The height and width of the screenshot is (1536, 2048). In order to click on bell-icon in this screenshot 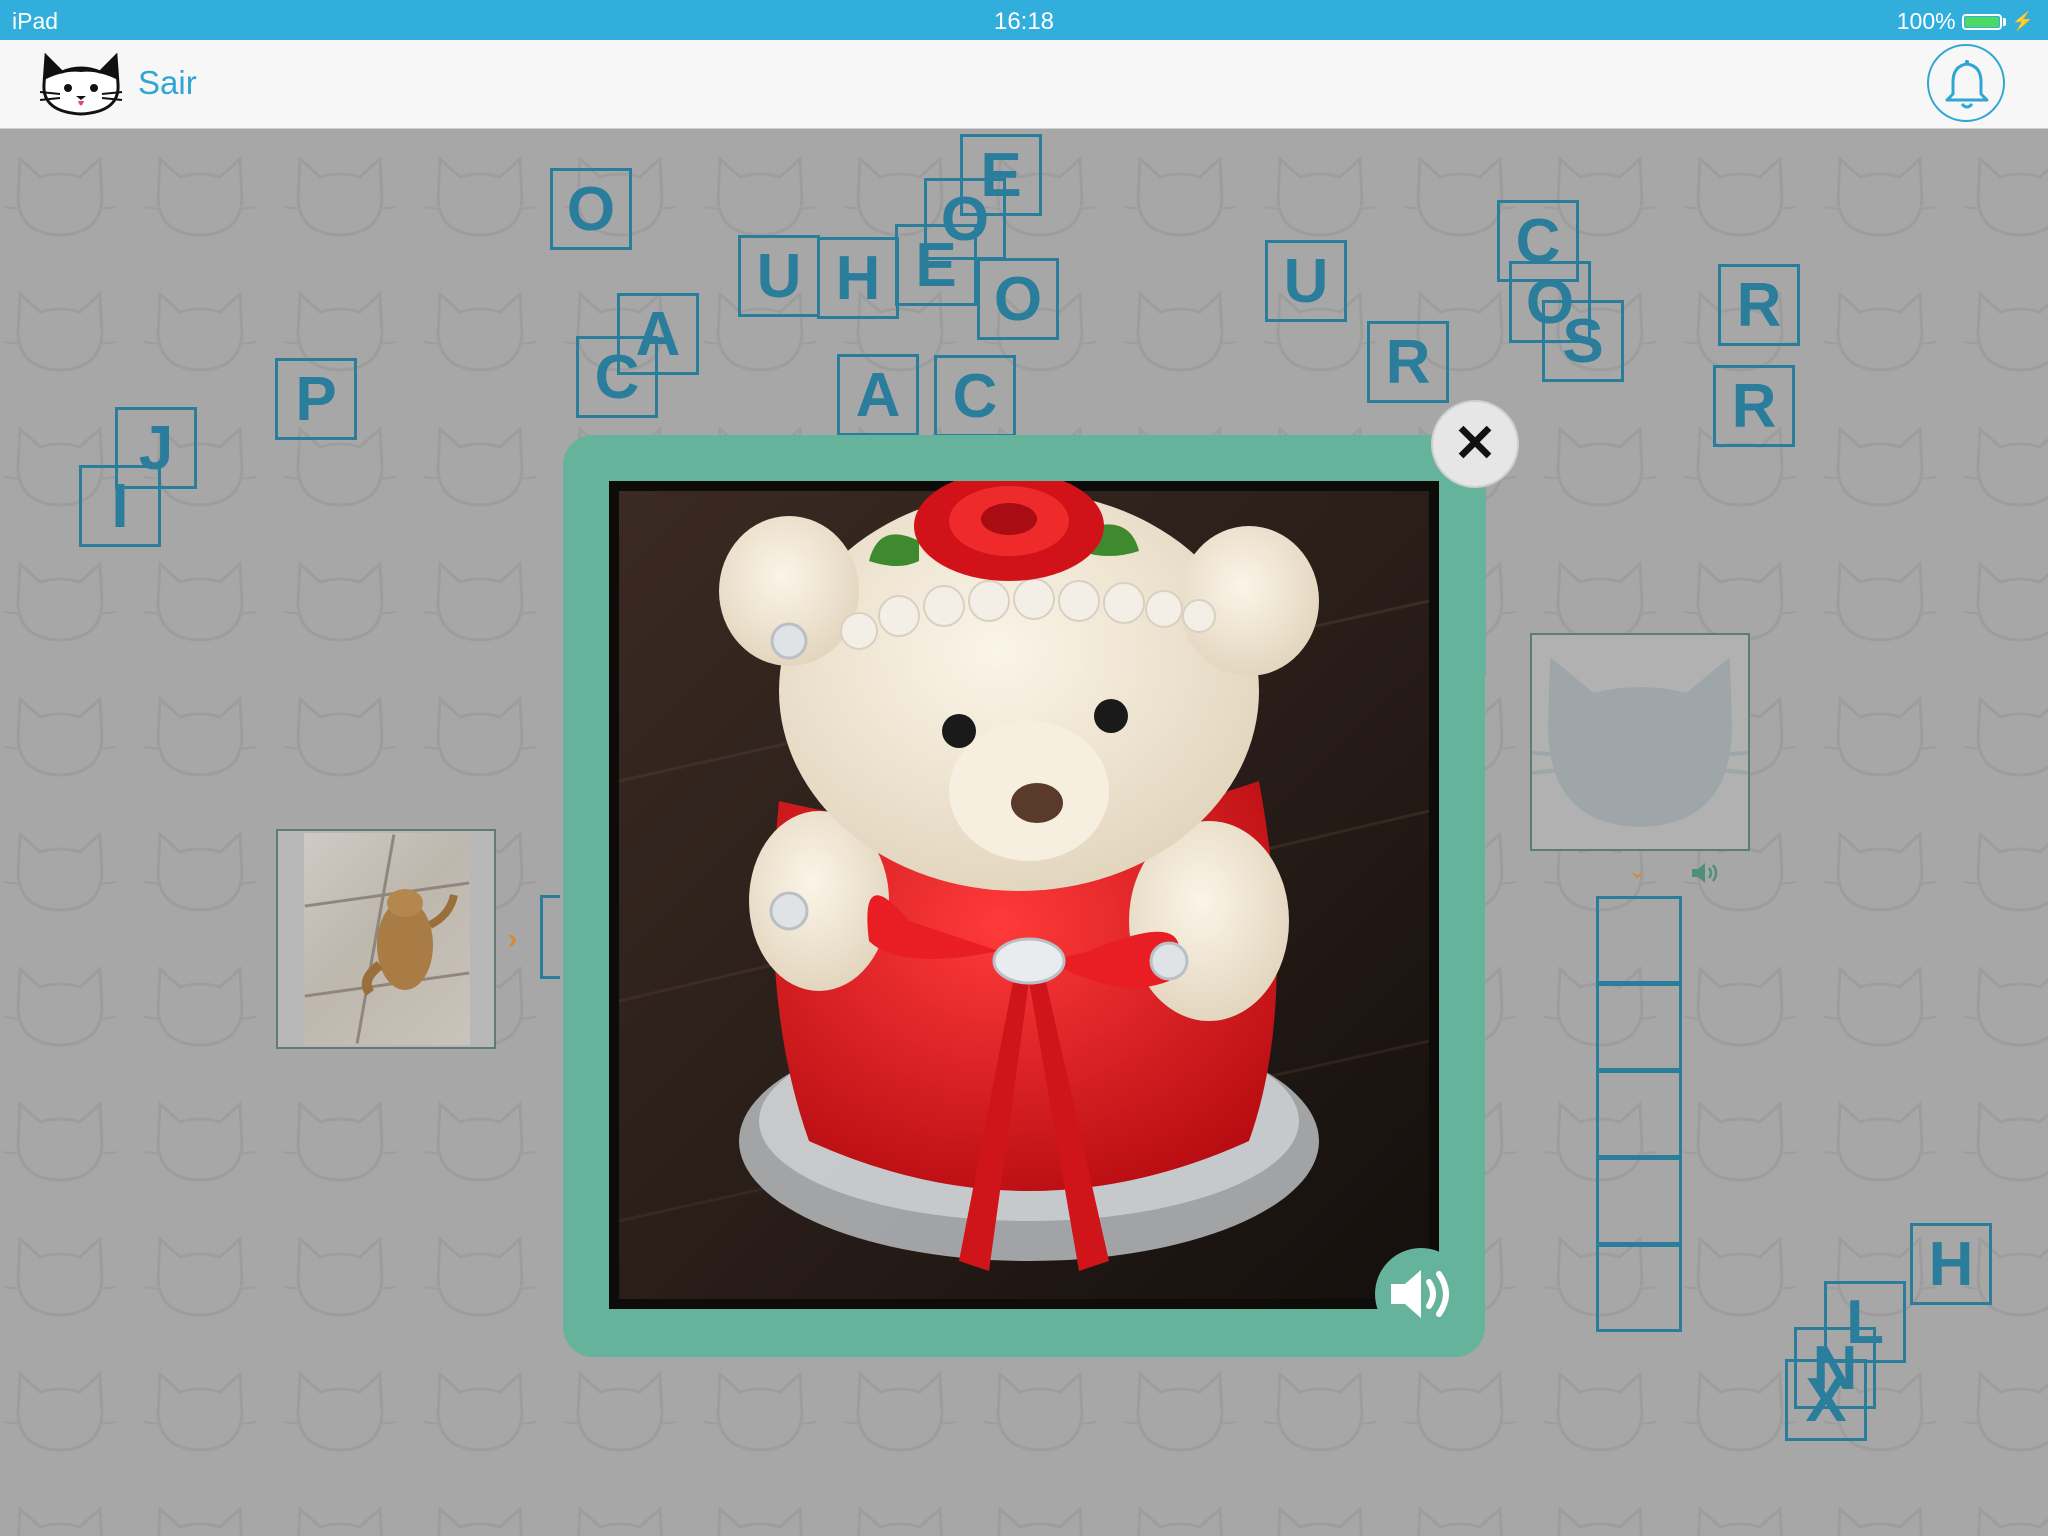, I will do `click(1967, 84)`.